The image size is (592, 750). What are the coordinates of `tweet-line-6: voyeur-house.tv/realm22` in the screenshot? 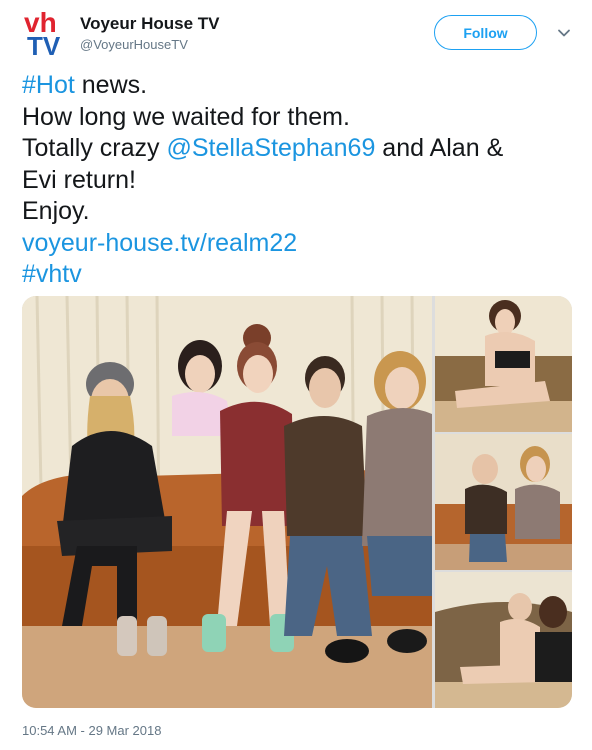 It's located at (299, 244).